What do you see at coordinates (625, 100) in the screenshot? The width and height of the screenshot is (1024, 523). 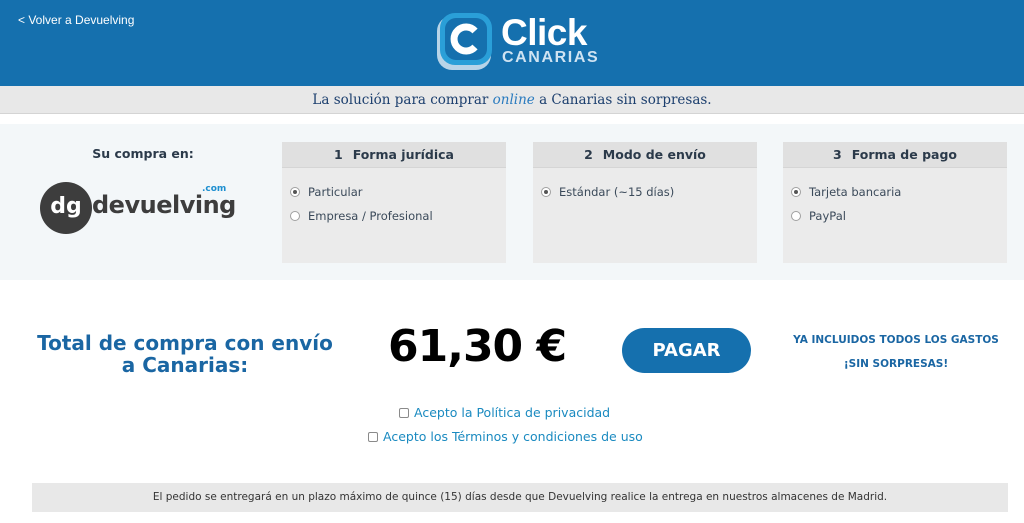 I see `tagline-text-end: a Canarias sin sorpresas.` at bounding box center [625, 100].